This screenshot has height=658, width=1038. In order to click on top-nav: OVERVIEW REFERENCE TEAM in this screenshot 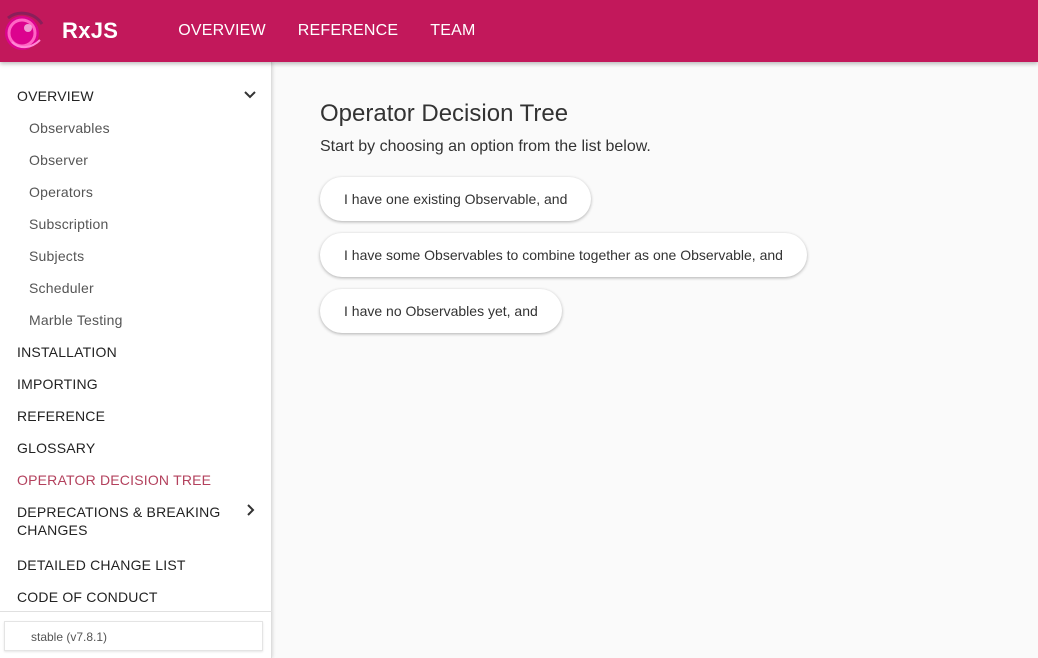, I will do `click(342, 31)`.